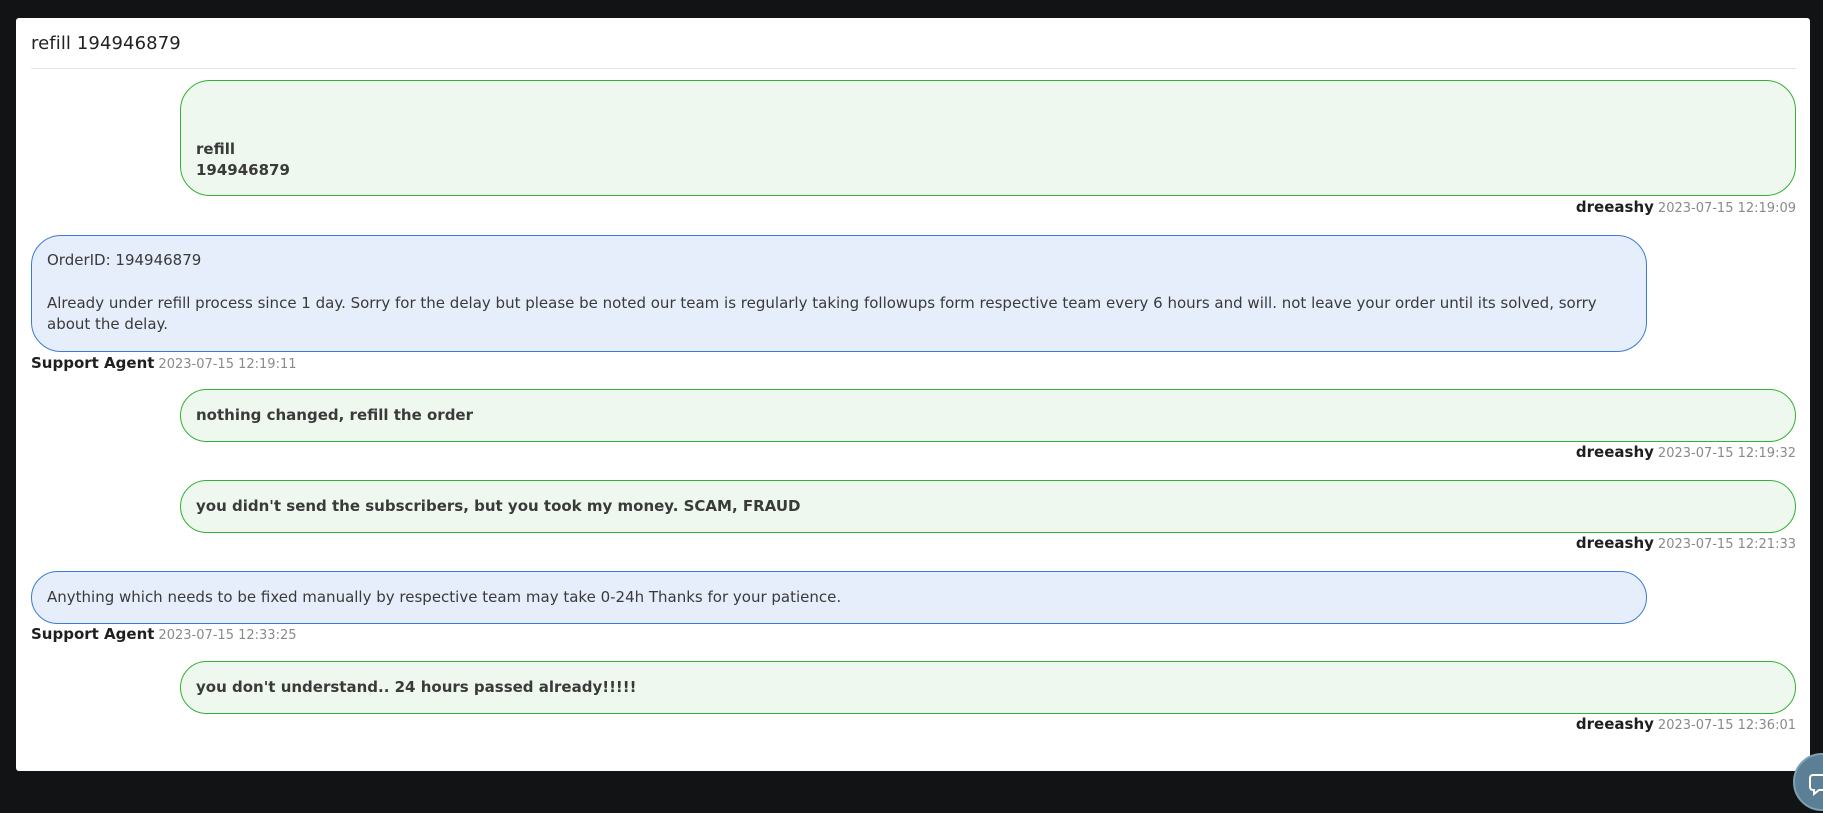  What do you see at coordinates (243, 170) in the screenshot?
I see `message-text: 194946879` at bounding box center [243, 170].